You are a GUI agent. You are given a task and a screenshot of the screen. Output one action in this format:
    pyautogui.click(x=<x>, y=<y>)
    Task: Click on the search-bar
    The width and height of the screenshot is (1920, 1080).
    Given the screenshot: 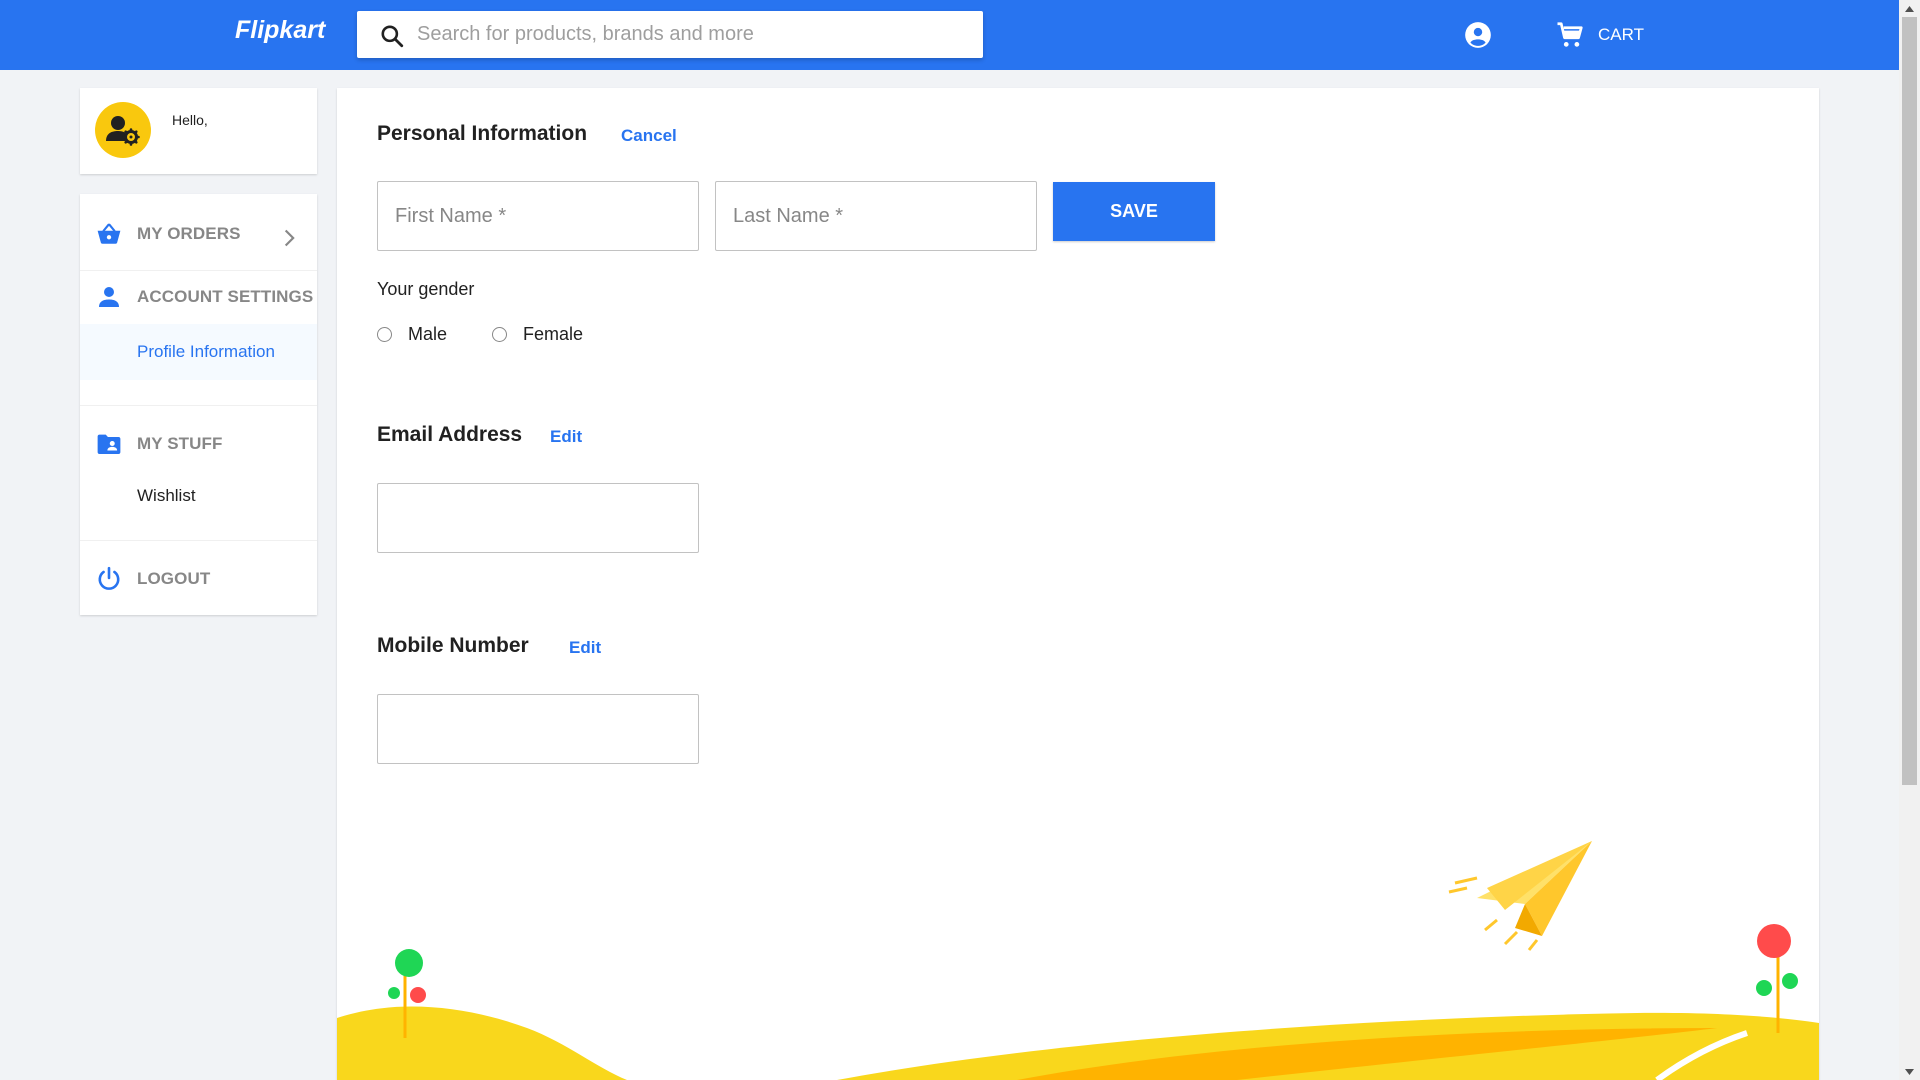 What is the action you would take?
    pyautogui.click(x=670, y=34)
    